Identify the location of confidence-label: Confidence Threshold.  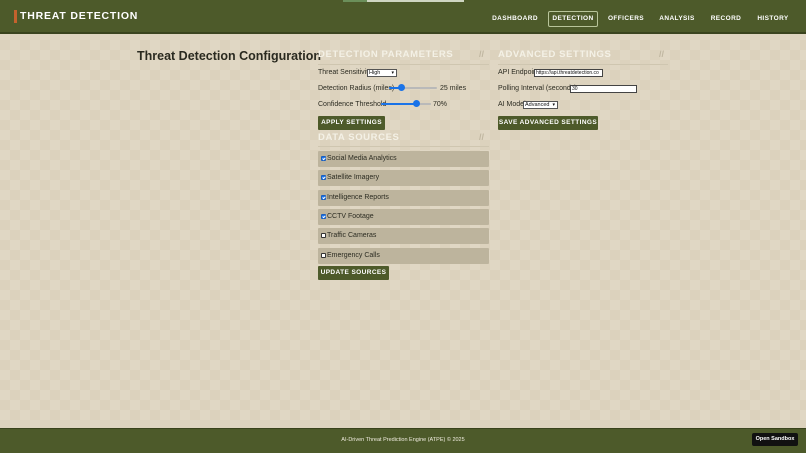
(352, 104).